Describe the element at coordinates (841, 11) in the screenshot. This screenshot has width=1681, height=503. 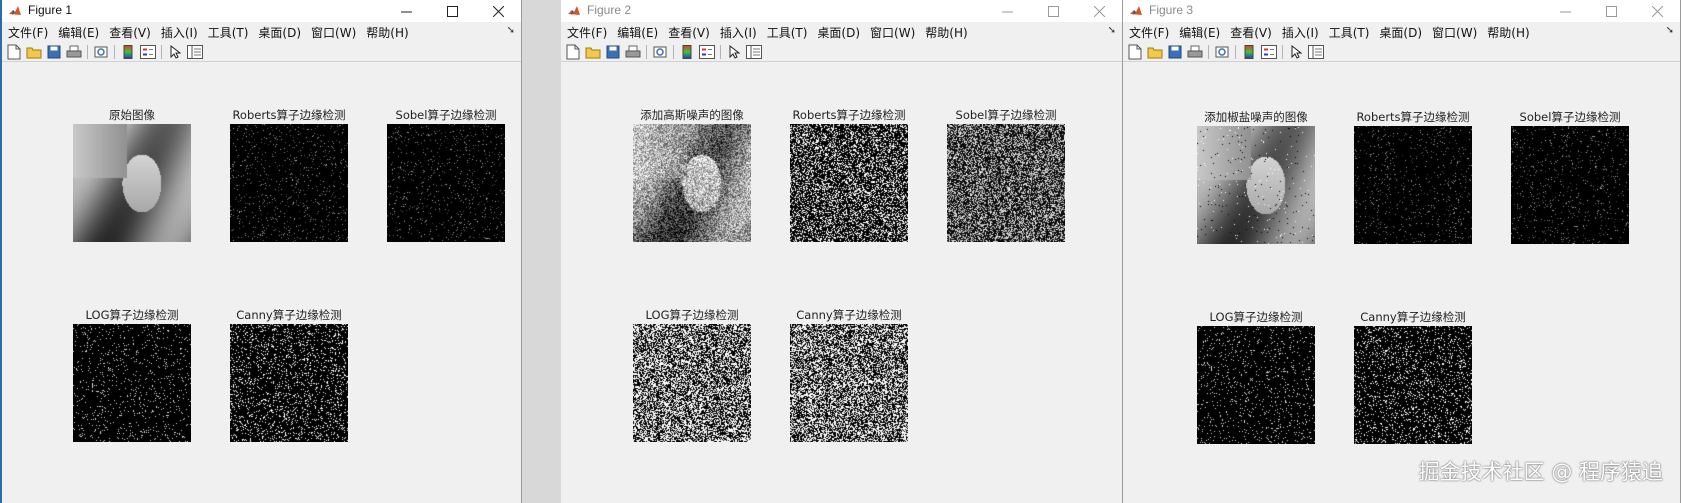
I see `title-bar: Figure 2` at that location.